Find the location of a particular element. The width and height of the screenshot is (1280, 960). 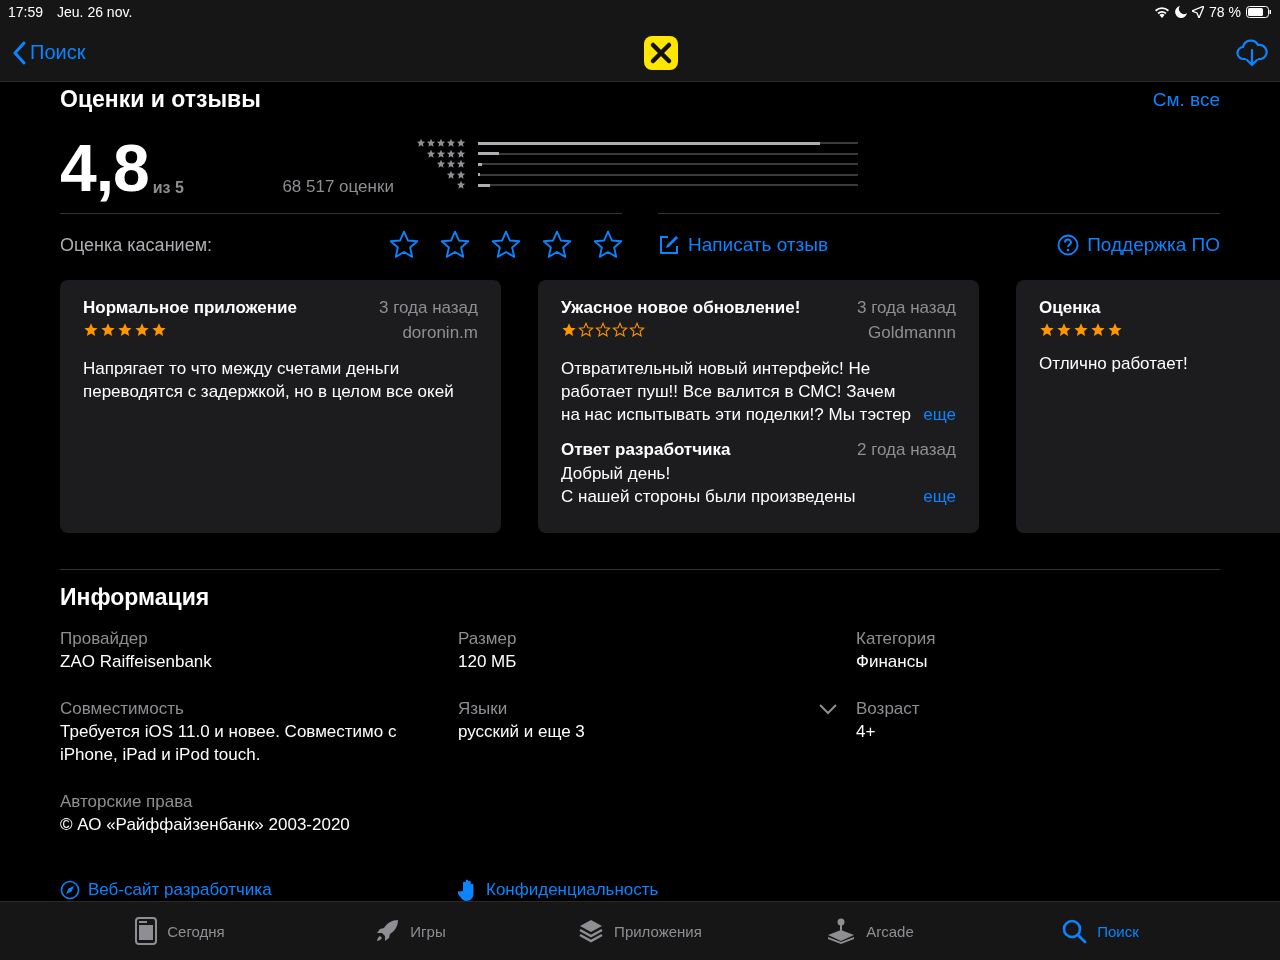

wifi-icon is located at coordinates (1162, 12).